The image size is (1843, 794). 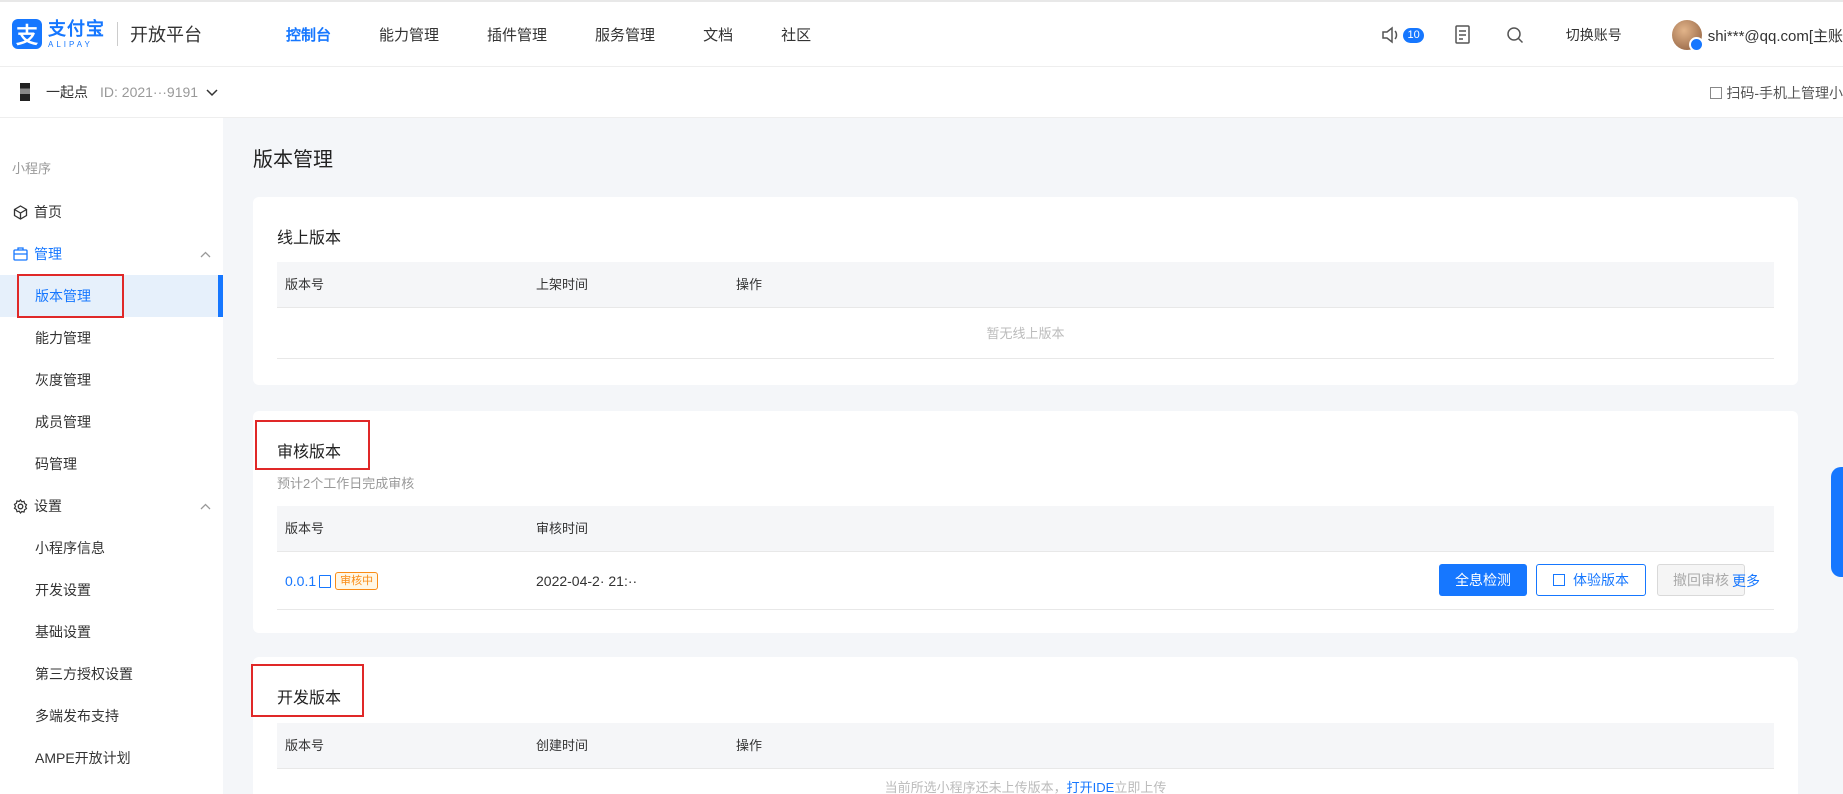 What do you see at coordinates (111, 254) in the screenshot?
I see `sidebar-group-manage: 管理` at bounding box center [111, 254].